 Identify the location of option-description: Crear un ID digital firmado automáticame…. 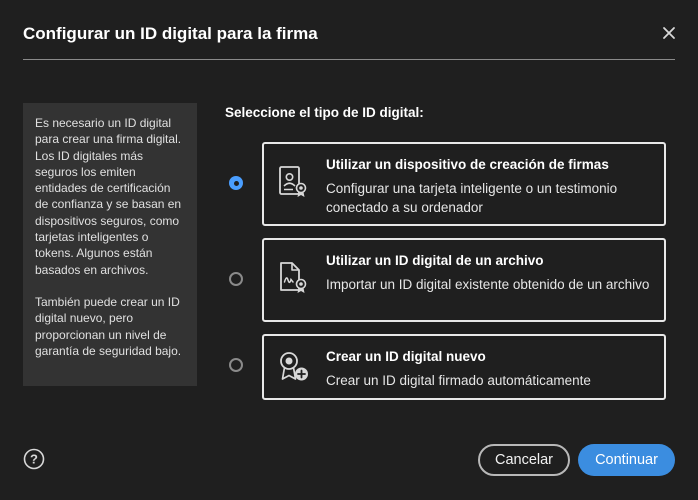
(458, 380).